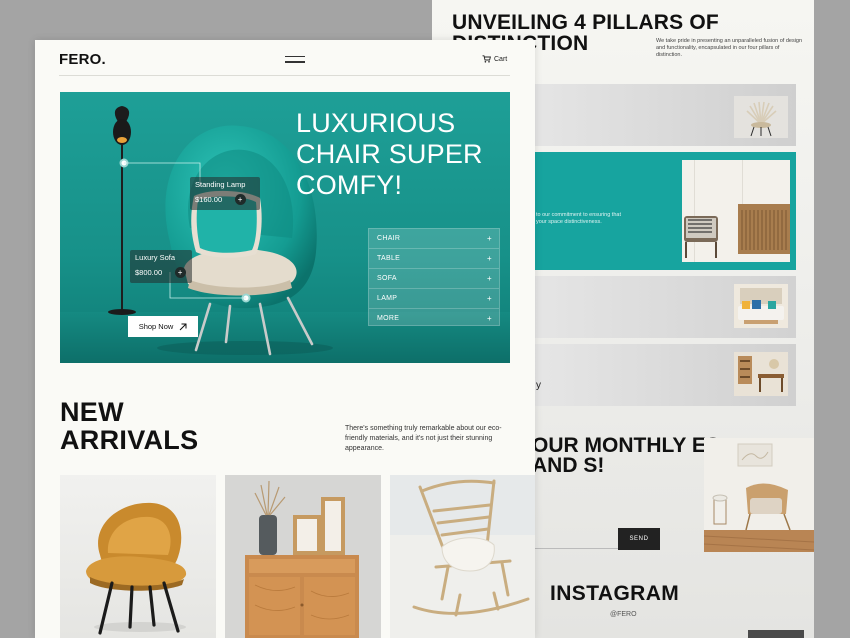  Describe the element at coordinates (501, 59) in the screenshot. I see `cart-label: Cart` at that location.